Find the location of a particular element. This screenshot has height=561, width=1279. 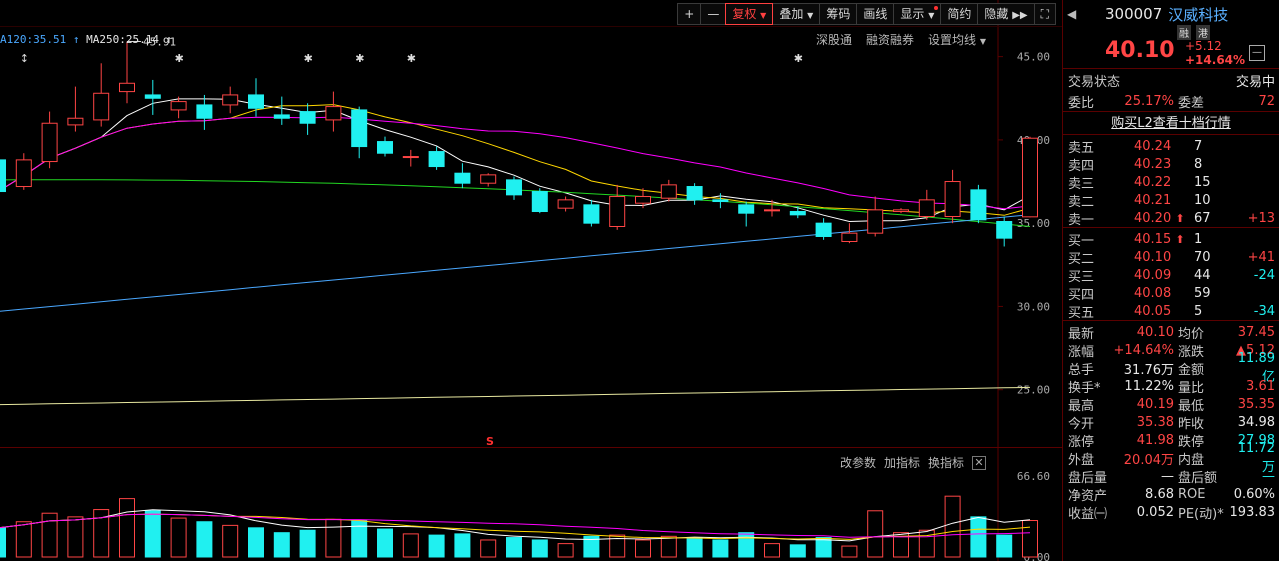

notification-dot is located at coordinates (936, 8).